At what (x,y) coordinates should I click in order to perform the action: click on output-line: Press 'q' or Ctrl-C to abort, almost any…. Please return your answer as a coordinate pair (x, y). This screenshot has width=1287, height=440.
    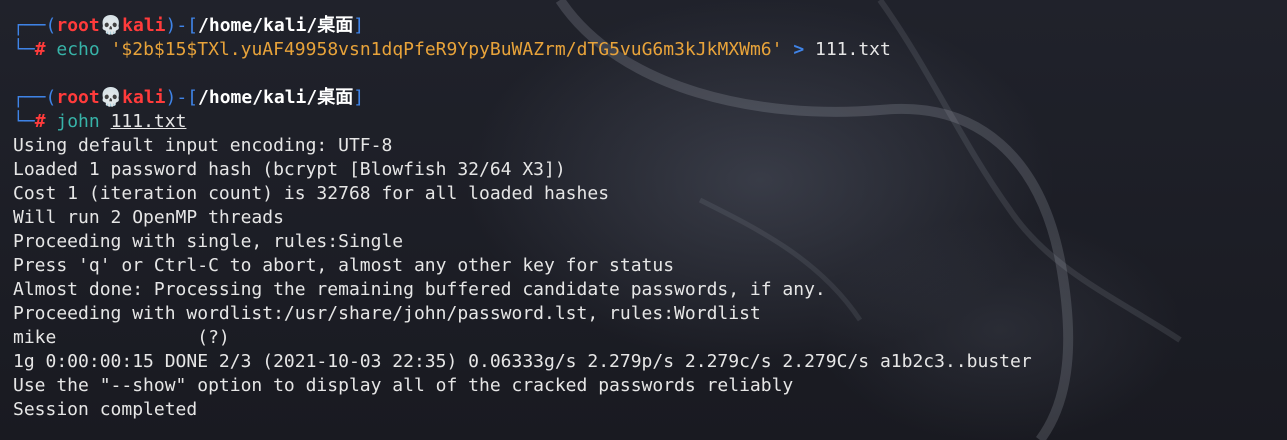
    Looking at the image, I should click on (344, 265).